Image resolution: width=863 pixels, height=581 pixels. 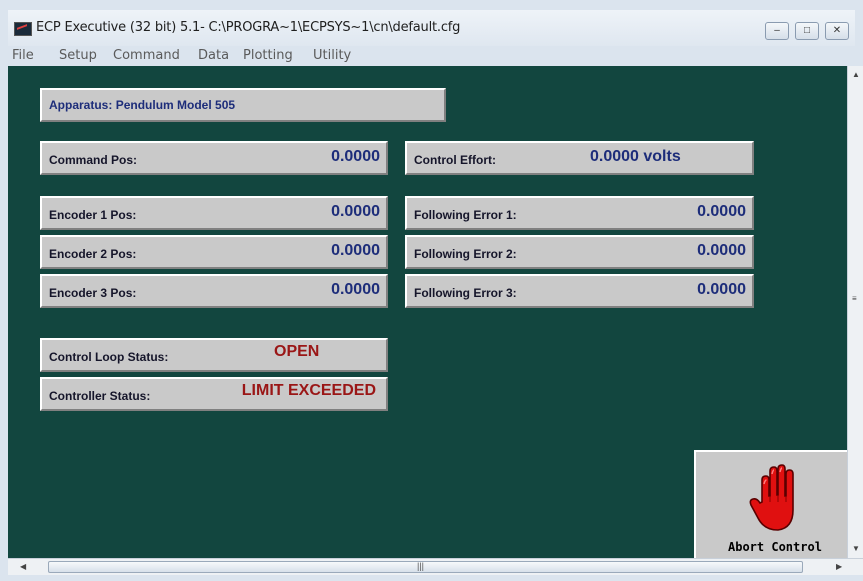 What do you see at coordinates (355, 211) in the screenshot?
I see `encoder-1-value: 0.0000` at bounding box center [355, 211].